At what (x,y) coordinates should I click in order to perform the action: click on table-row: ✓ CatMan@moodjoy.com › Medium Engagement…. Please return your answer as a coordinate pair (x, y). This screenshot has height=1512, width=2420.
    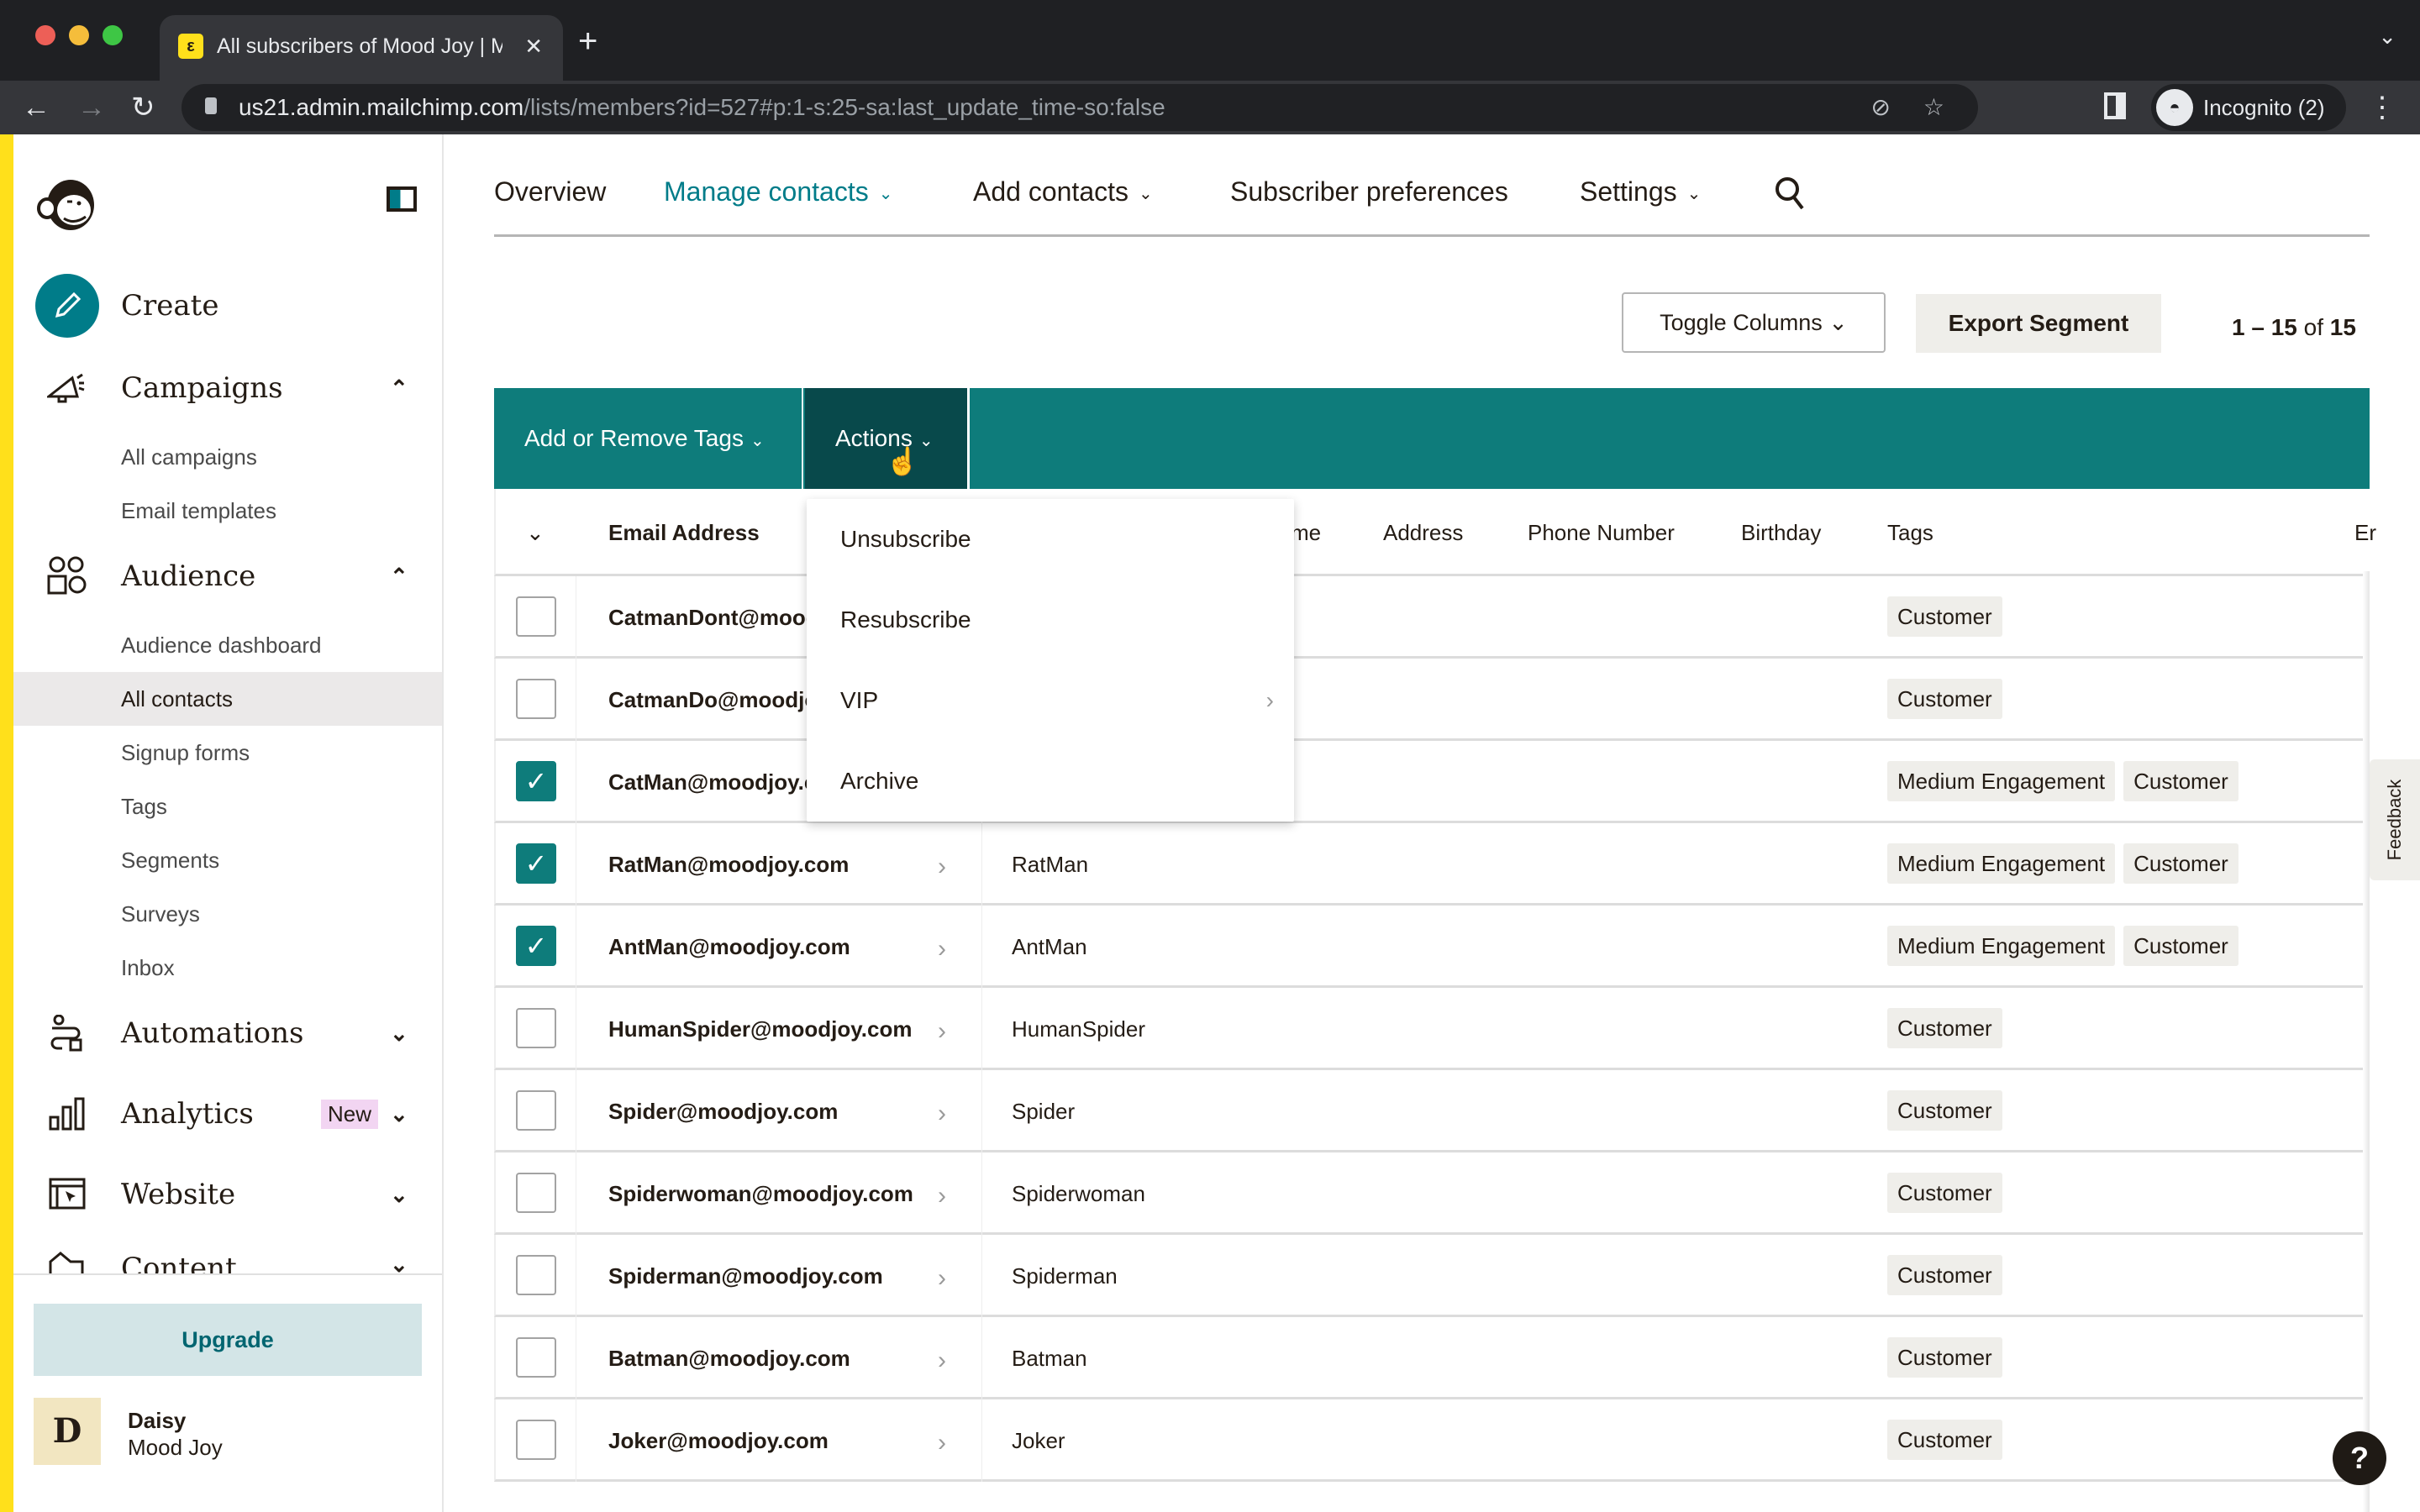
    Looking at the image, I should click on (1432, 782).